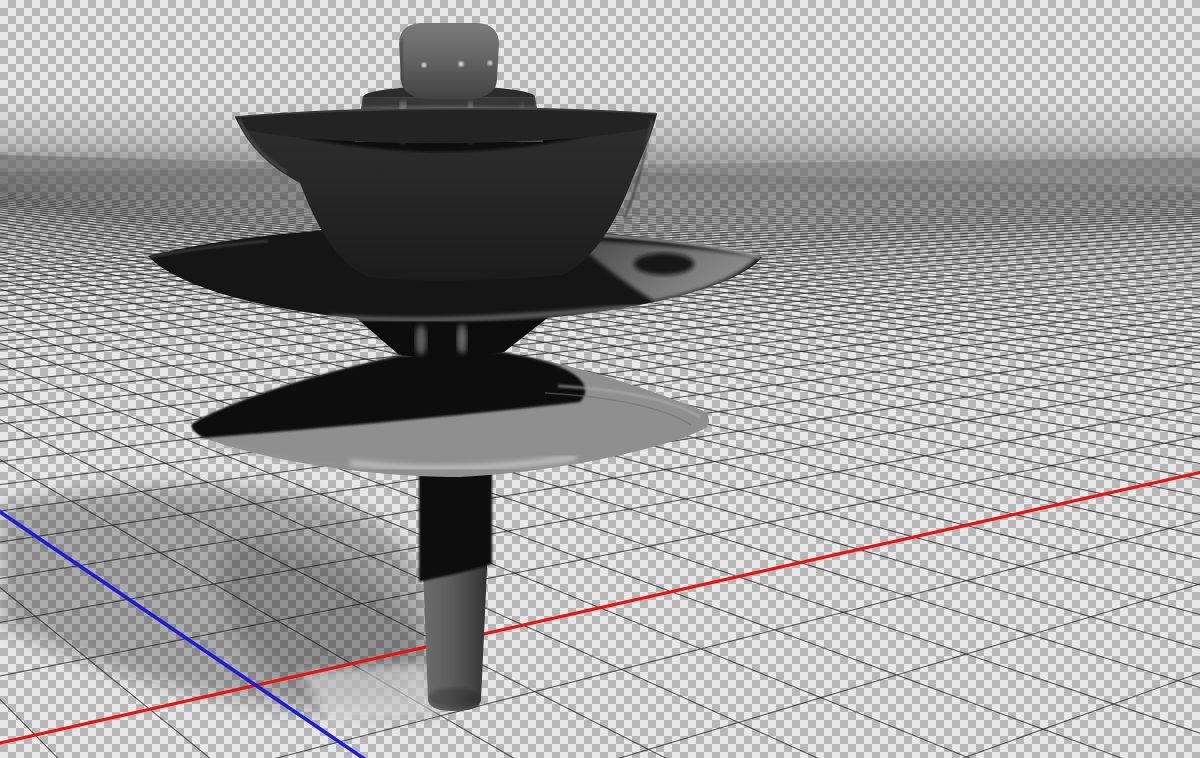  I want to click on waist-body, so click(452, 337).